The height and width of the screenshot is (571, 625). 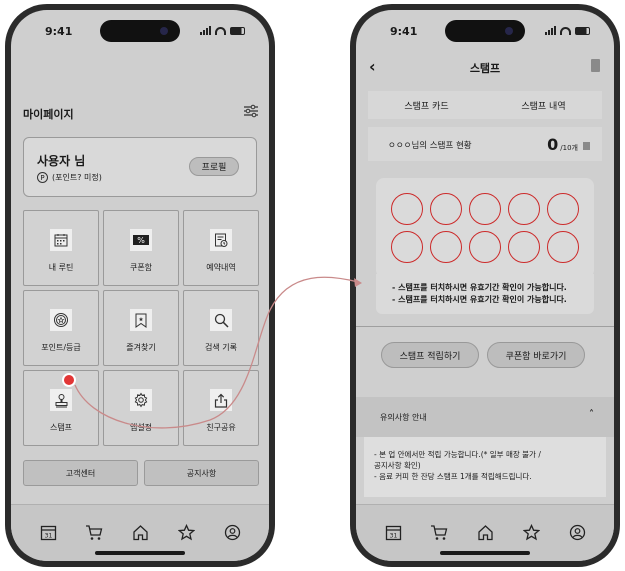 What do you see at coordinates (61, 427) in the screenshot?
I see `menu-label: 스탬프` at bounding box center [61, 427].